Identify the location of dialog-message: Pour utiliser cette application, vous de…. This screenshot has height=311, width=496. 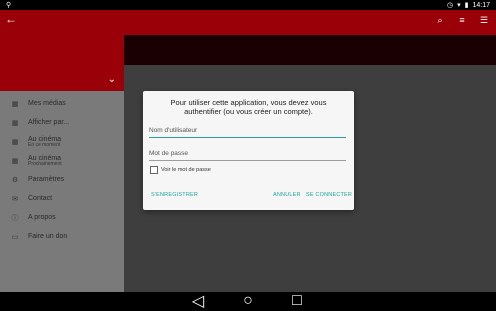
(248, 107).